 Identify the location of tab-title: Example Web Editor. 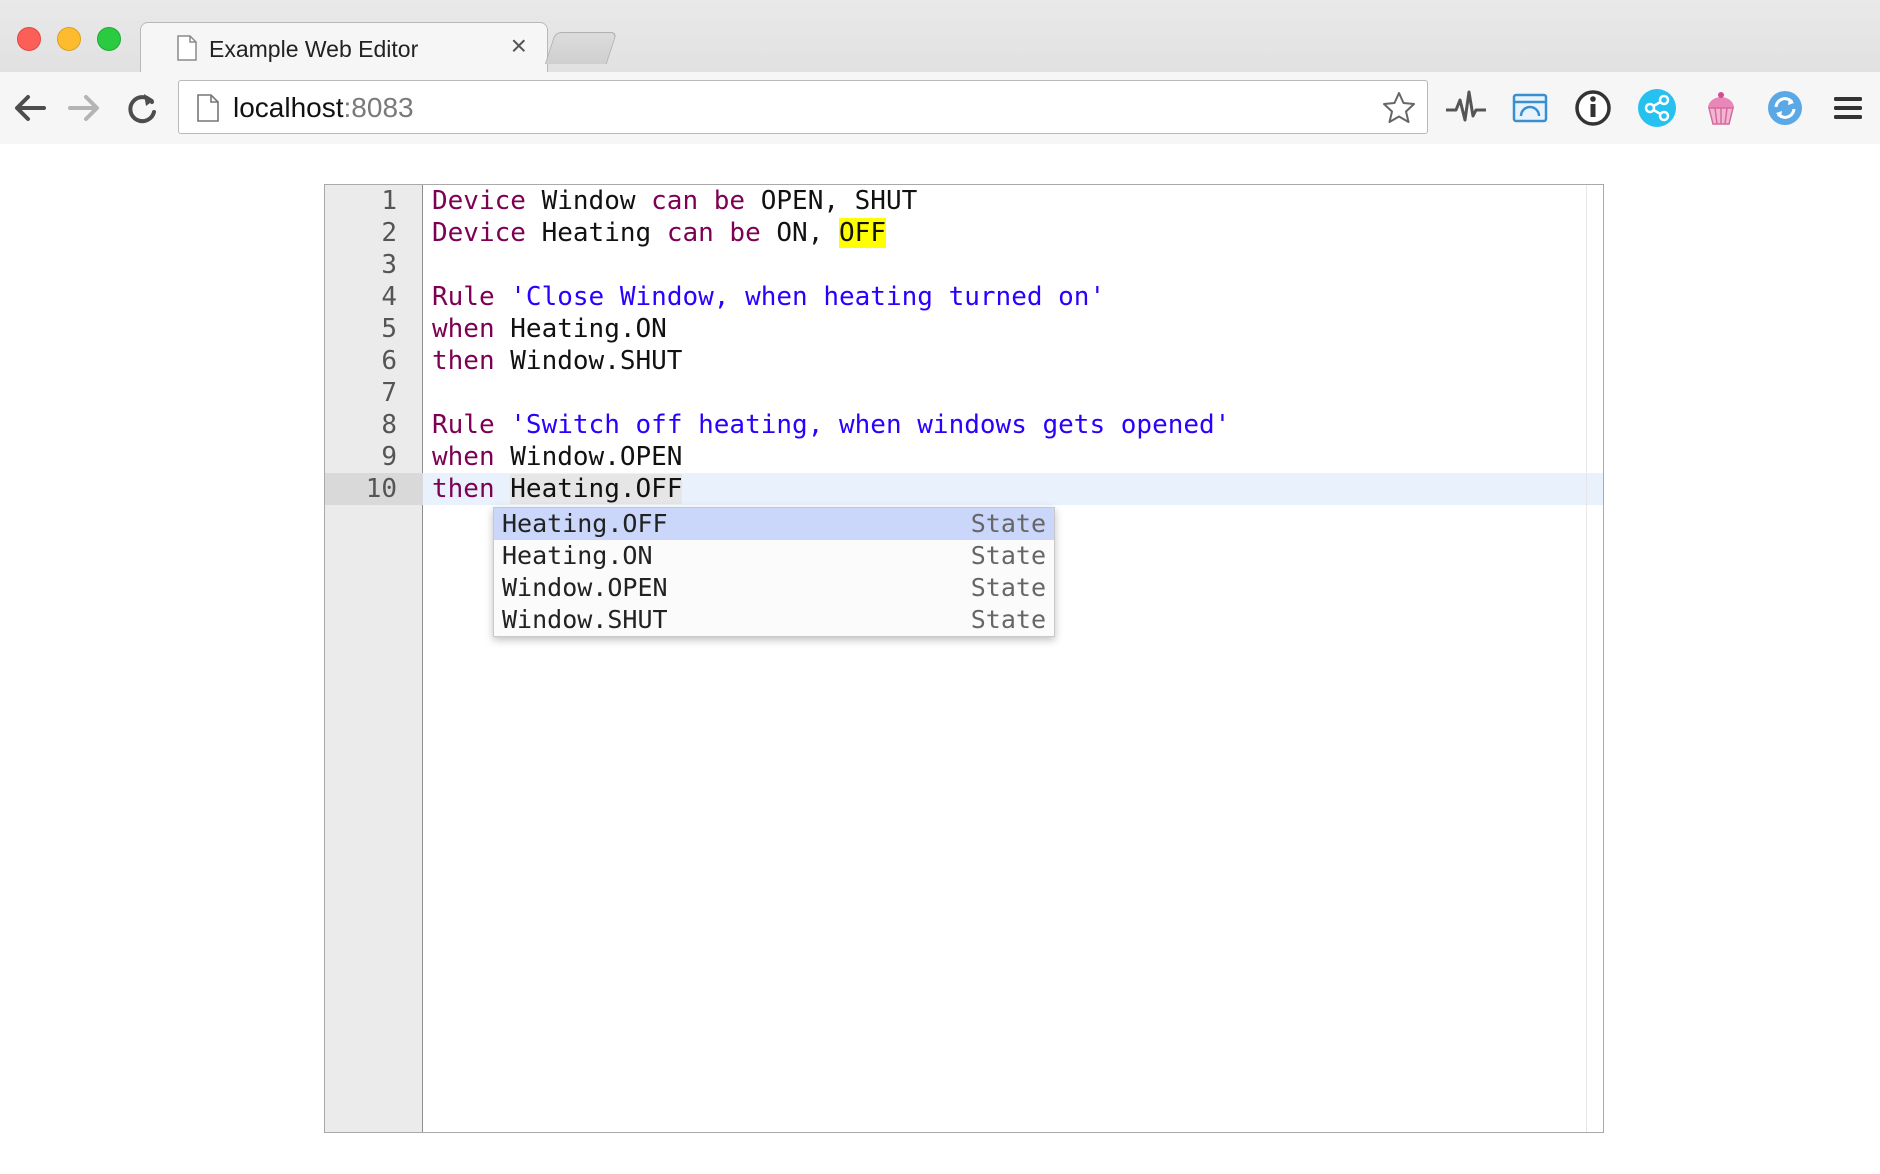
(314, 49).